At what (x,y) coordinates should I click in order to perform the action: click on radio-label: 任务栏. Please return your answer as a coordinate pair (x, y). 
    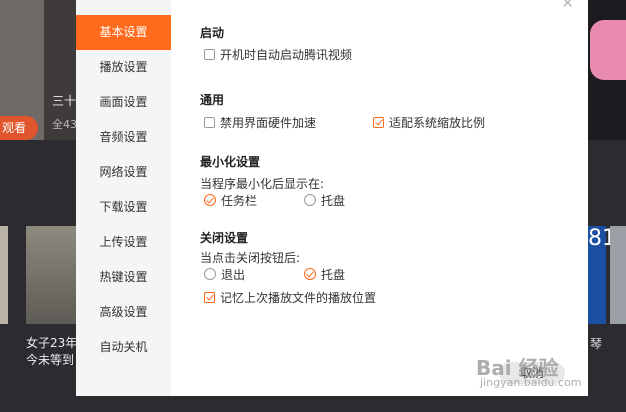
    Looking at the image, I should click on (239, 200).